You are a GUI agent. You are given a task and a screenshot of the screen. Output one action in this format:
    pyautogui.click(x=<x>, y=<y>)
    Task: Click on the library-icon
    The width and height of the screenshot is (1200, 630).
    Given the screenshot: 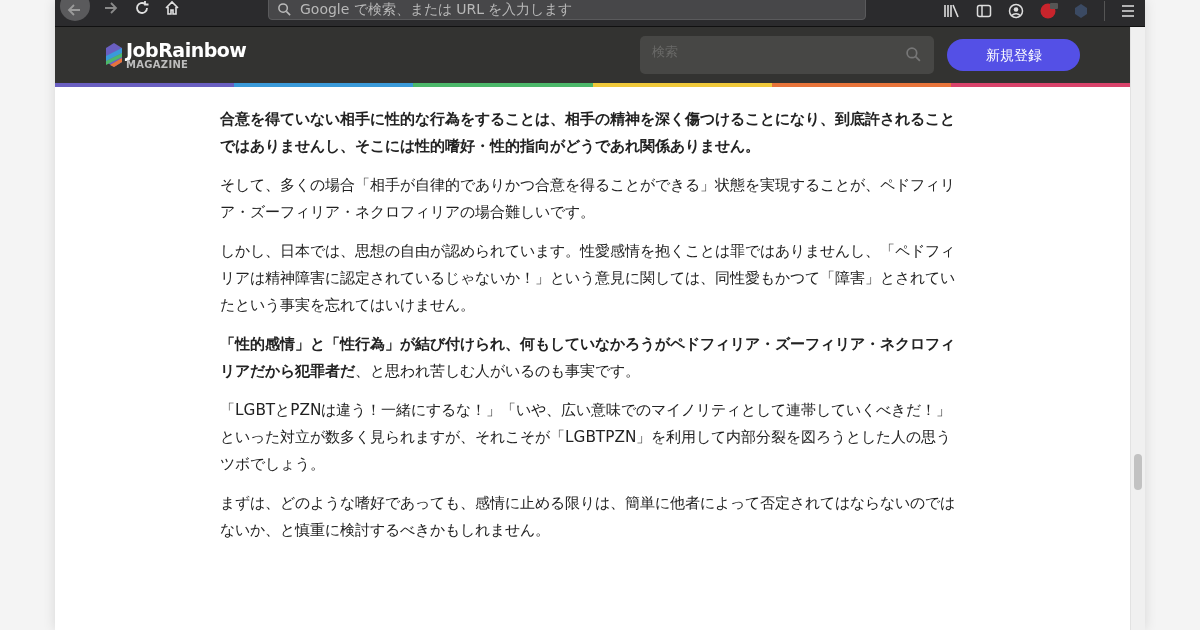 What is the action you would take?
    pyautogui.click(x=951, y=11)
    